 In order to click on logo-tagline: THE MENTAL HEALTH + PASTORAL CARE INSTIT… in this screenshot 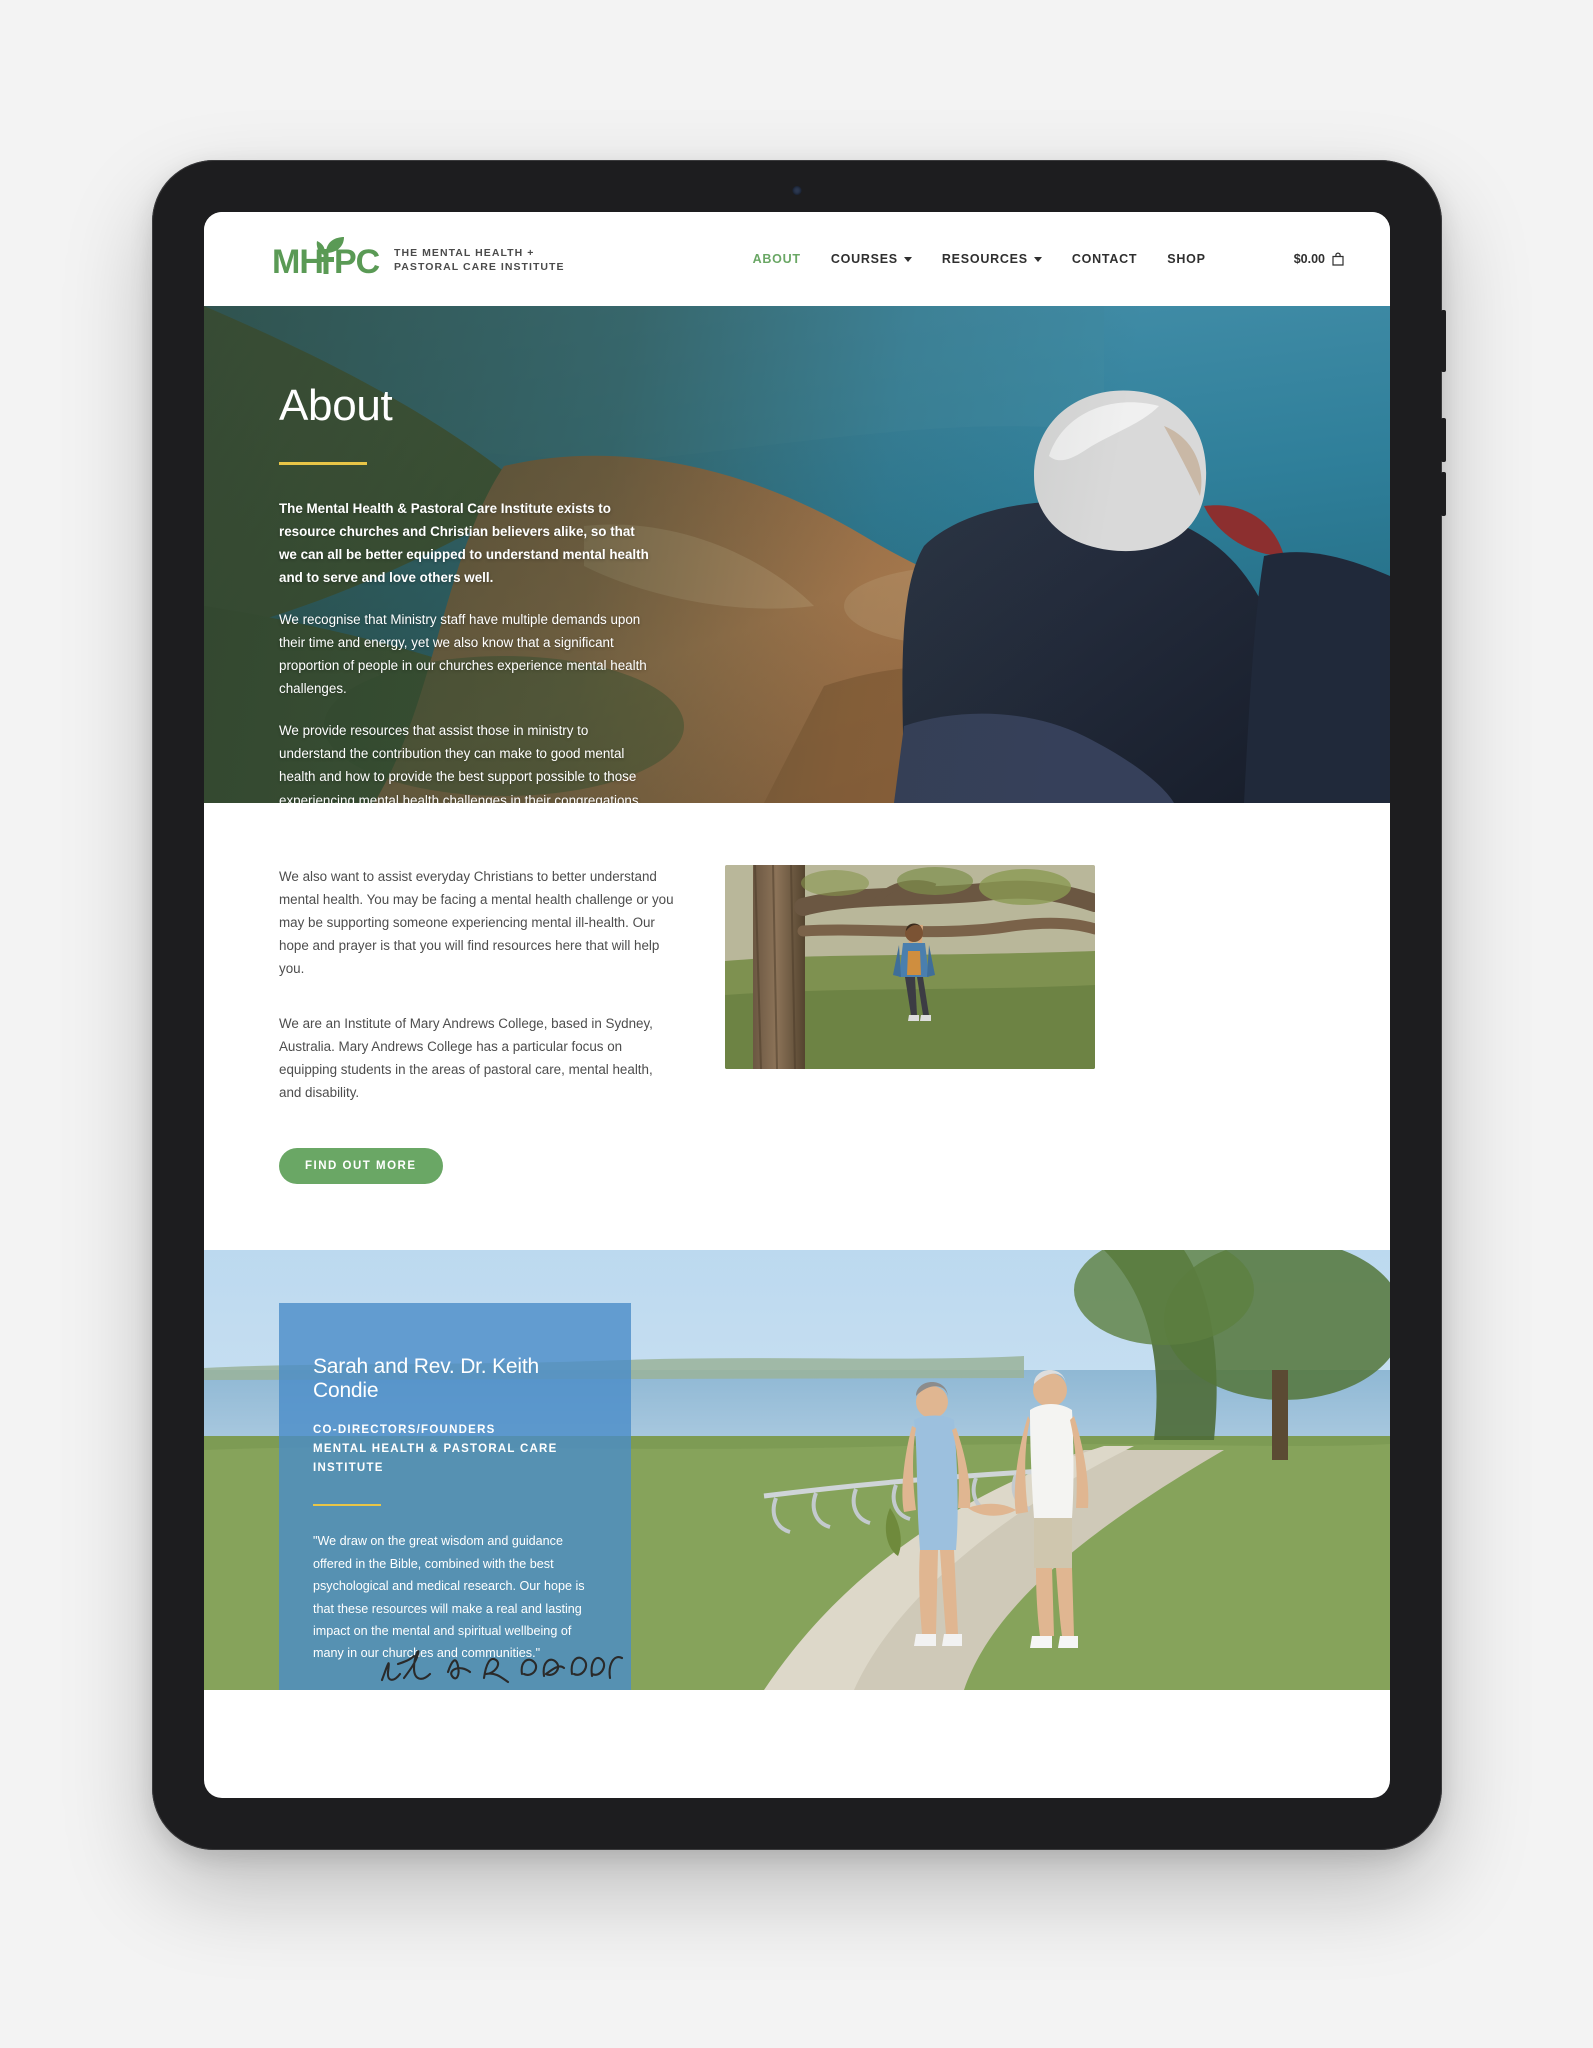, I will do `click(479, 259)`.